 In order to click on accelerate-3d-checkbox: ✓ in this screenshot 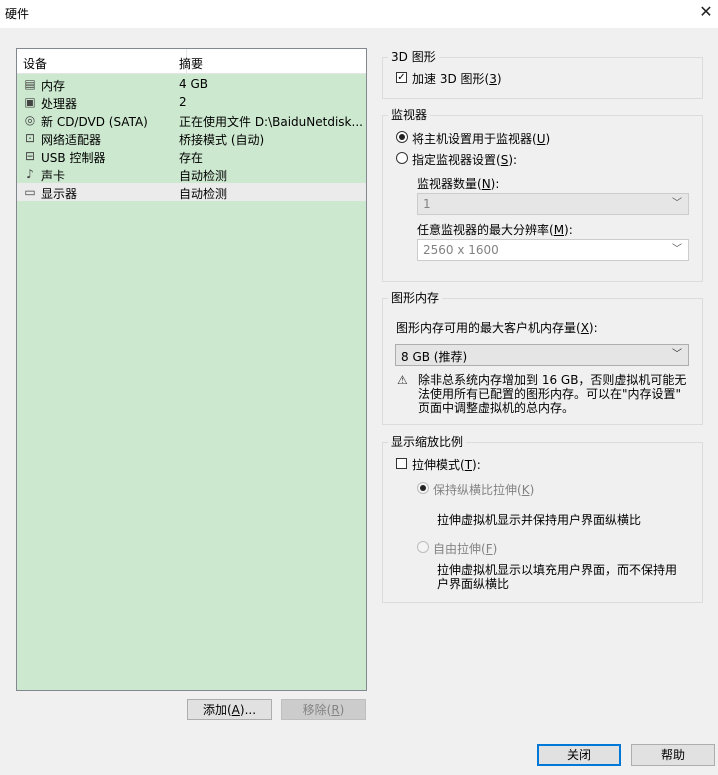, I will do `click(401, 77)`.